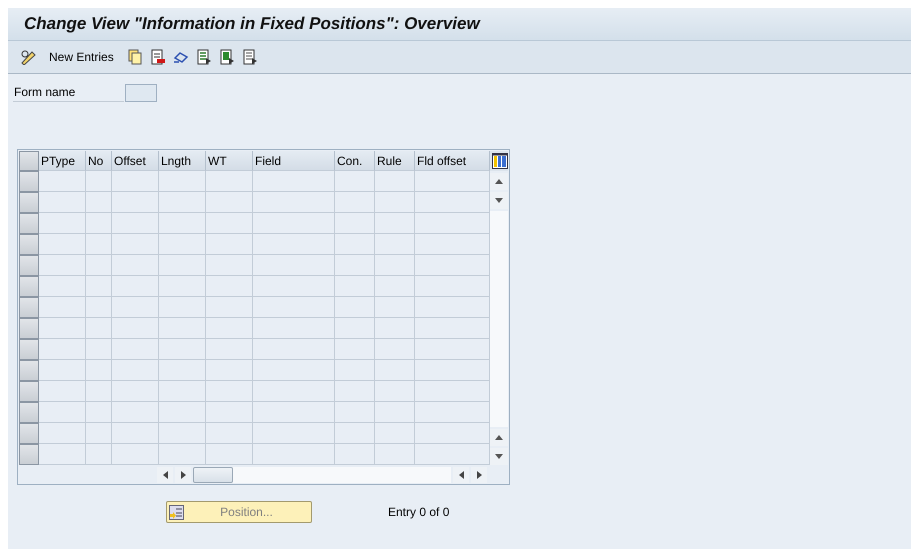 The image size is (911, 549). I want to click on column-header: Field, so click(294, 161).